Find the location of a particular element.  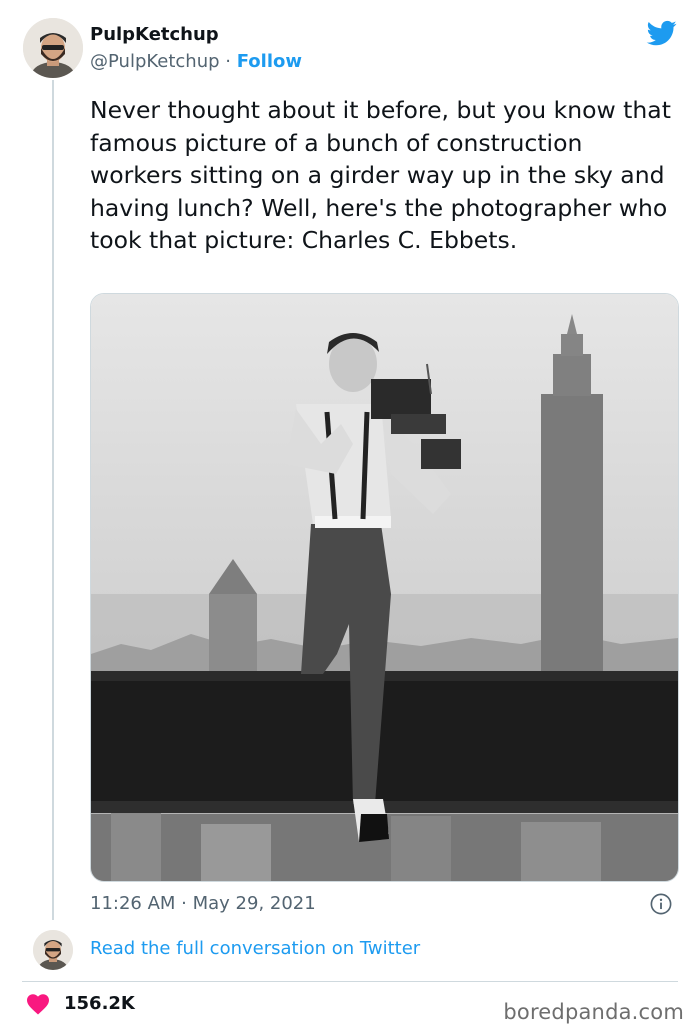

follow-button: Follow is located at coordinates (269, 61).